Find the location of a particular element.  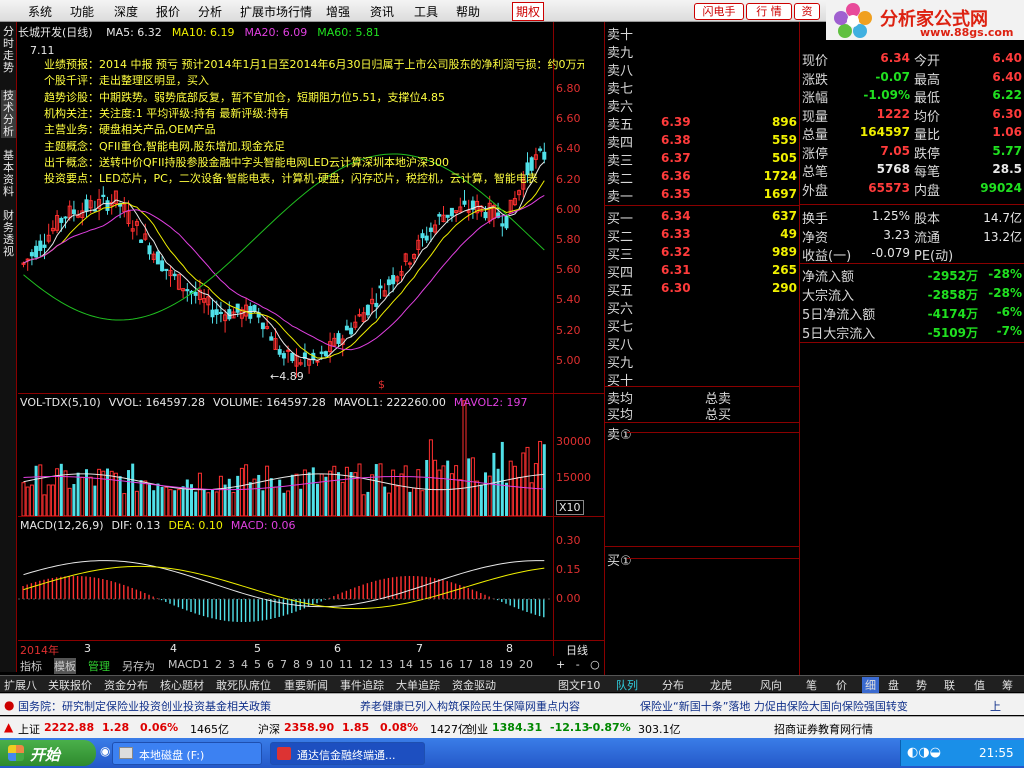

menu-item-6: 增强 is located at coordinates (338, 11).